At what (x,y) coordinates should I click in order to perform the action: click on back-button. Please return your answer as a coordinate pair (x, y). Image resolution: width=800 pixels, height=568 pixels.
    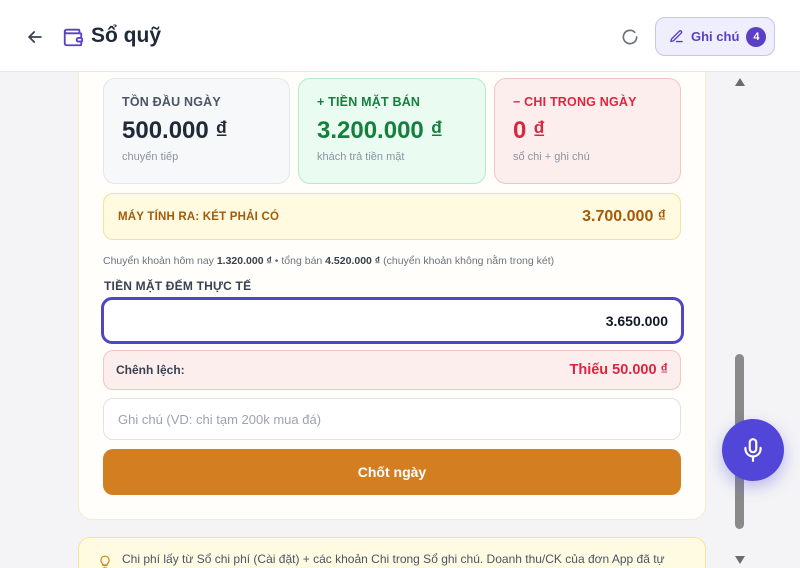
    Looking at the image, I should click on (35, 37).